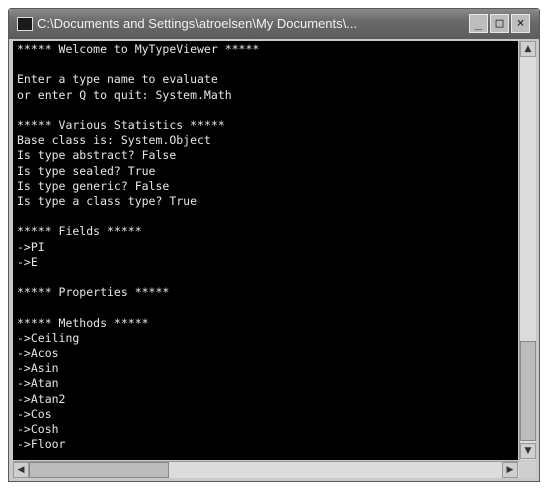 The height and width of the screenshot is (489, 548). I want to click on console-line: ->Atan, so click(38, 383).